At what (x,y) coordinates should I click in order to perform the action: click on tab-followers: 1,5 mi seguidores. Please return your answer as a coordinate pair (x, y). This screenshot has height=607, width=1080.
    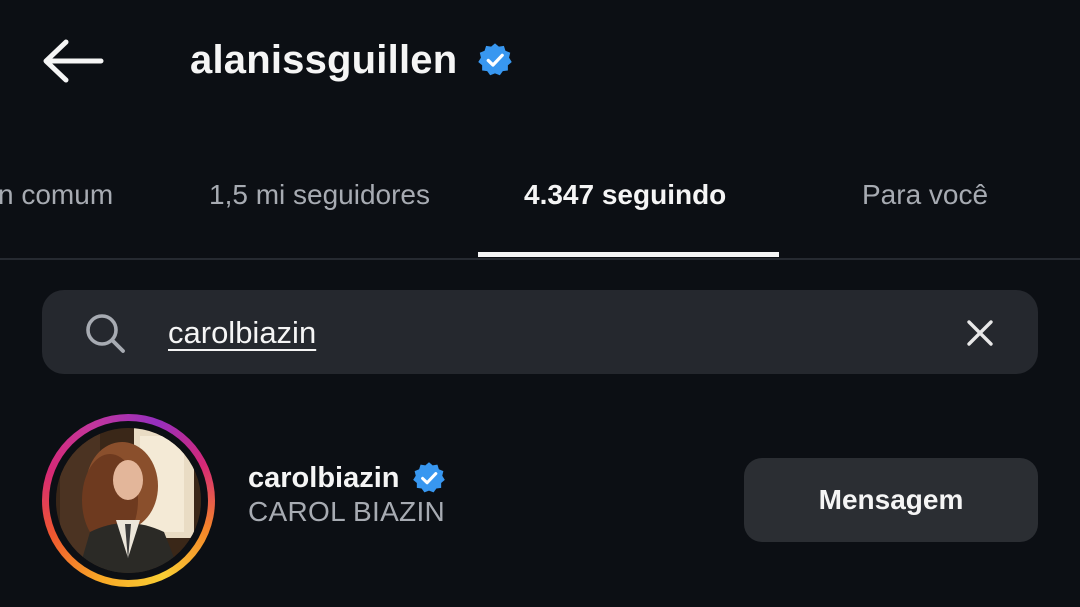
    Looking at the image, I should click on (319, 195).